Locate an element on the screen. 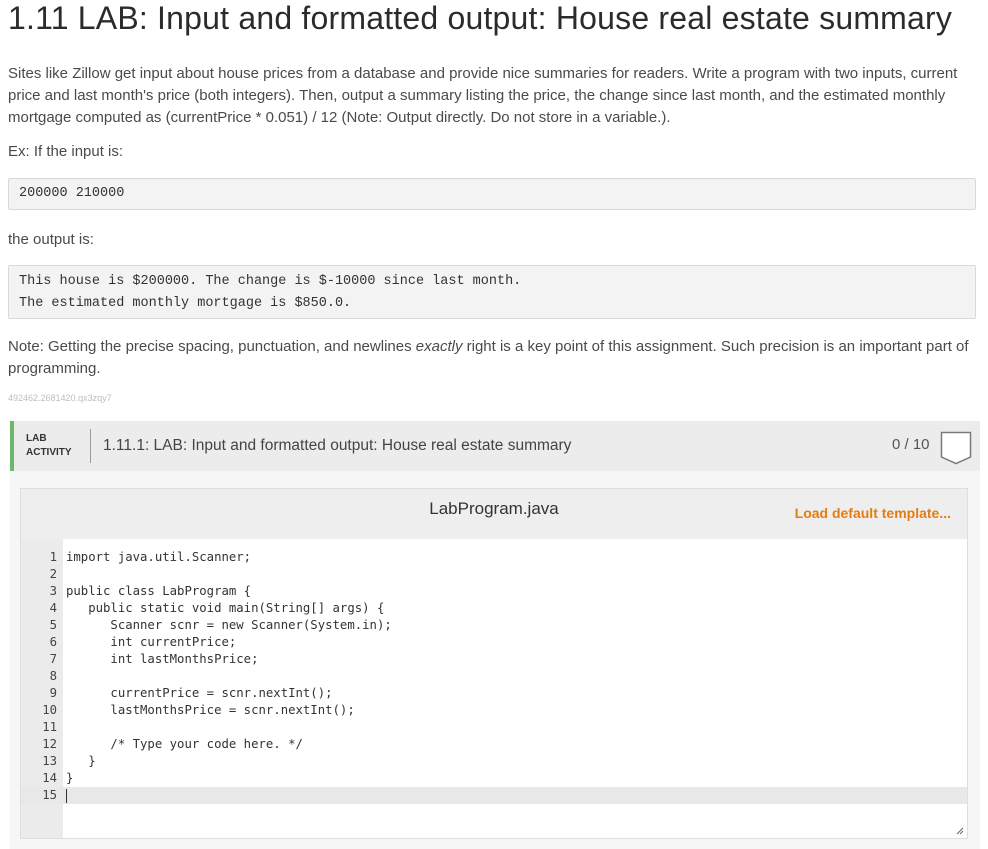  resize-handle-icon is located at coordinates (960, 831).